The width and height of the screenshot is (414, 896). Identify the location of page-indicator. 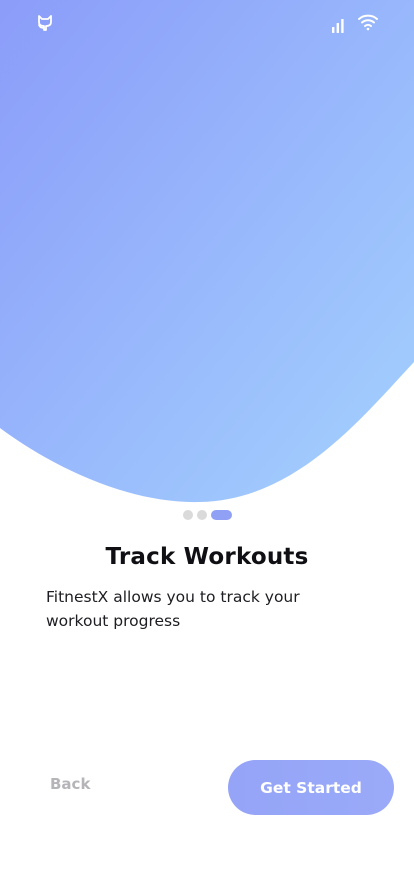
(207, 515).